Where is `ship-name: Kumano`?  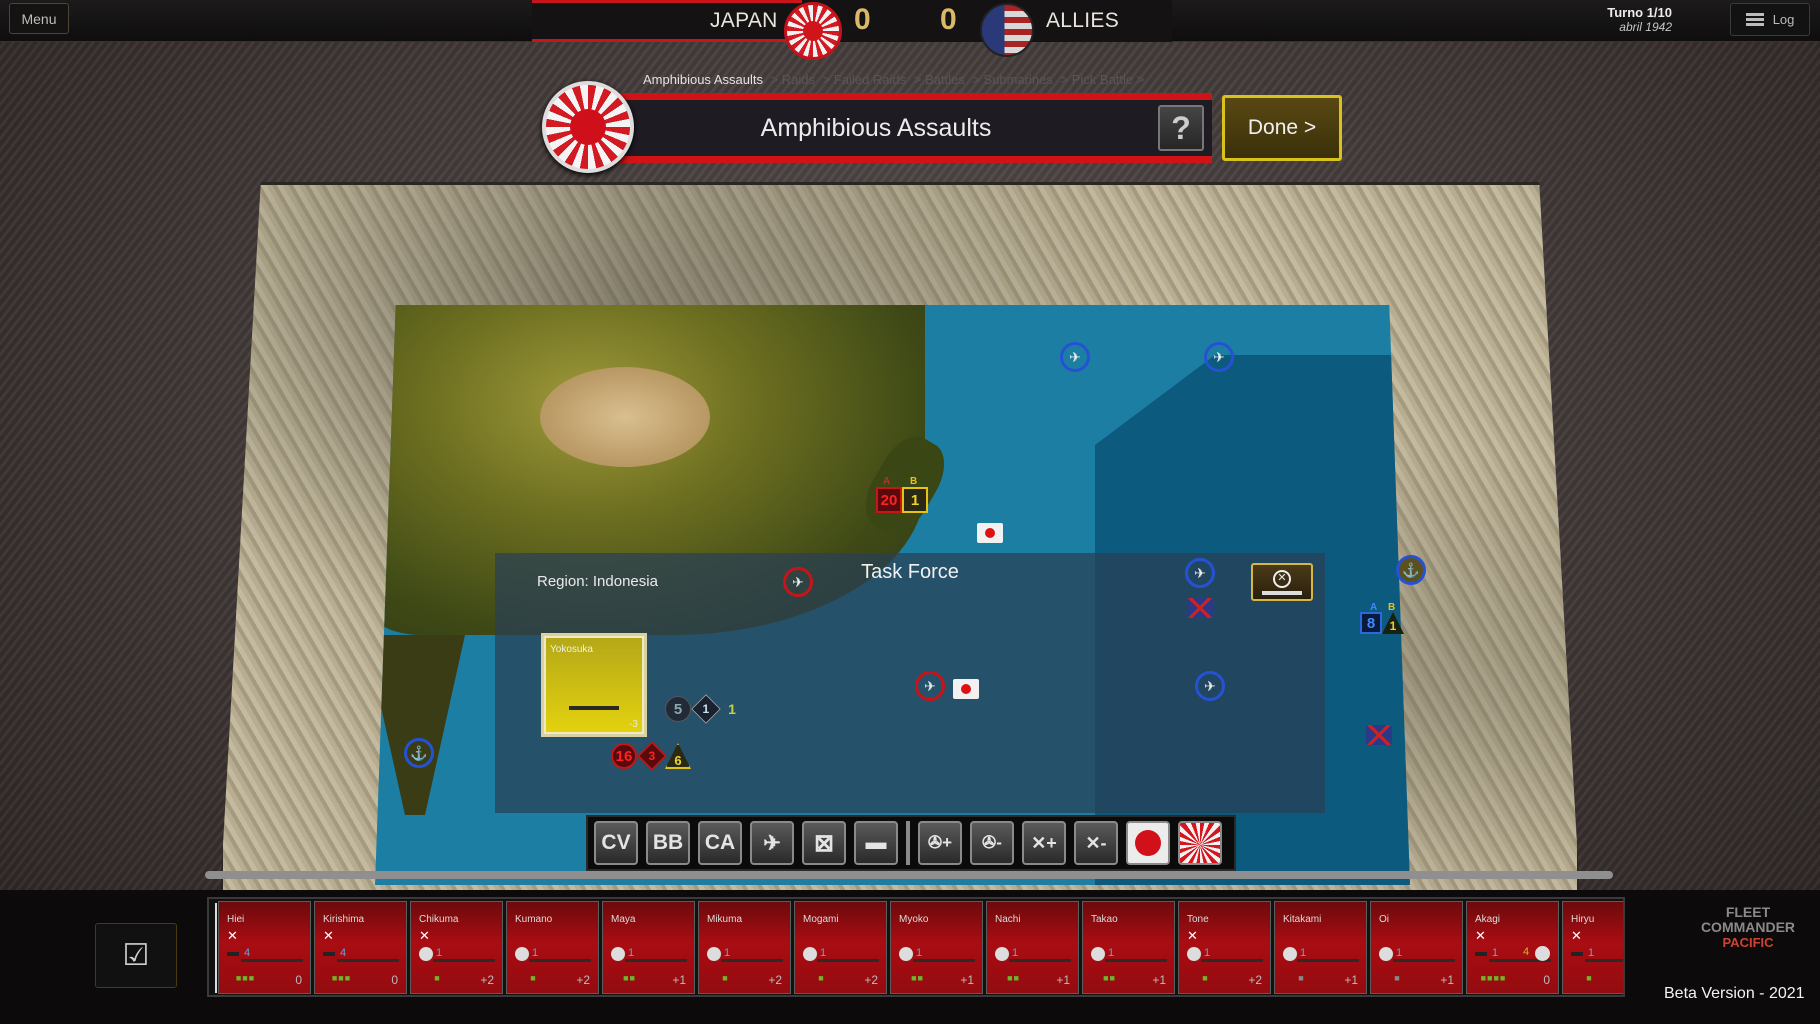 ship-name: Kumano is located at coordinates (534, 919).